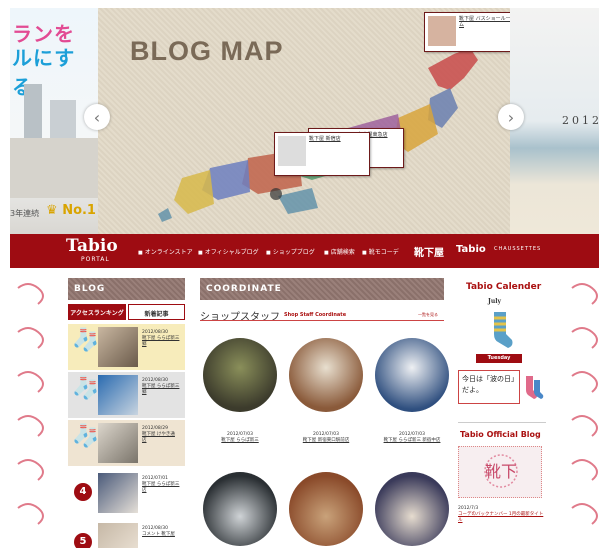 Image resolution: width=599 pixels, height=548 pixels. I want to click on tabio-portal-logo: Tabio, so click(92, 246).